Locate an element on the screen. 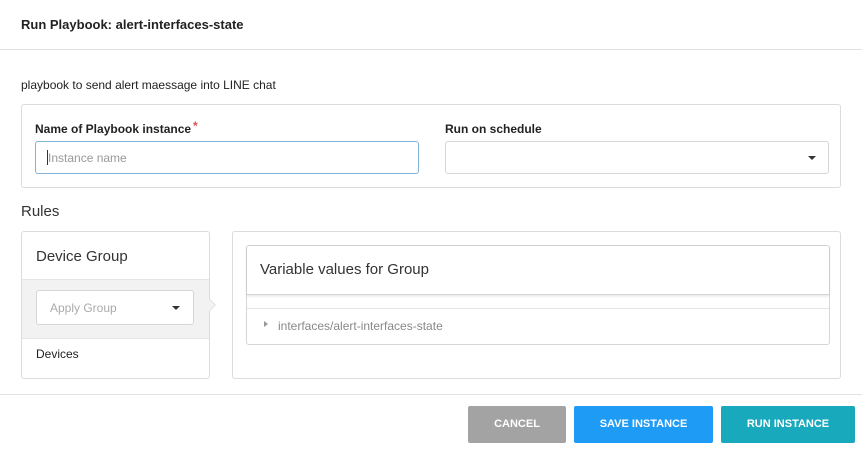 The height and width of the screenshot is (453, 862). apply-group-select: Apply Group is located at coordinates (115, 307).